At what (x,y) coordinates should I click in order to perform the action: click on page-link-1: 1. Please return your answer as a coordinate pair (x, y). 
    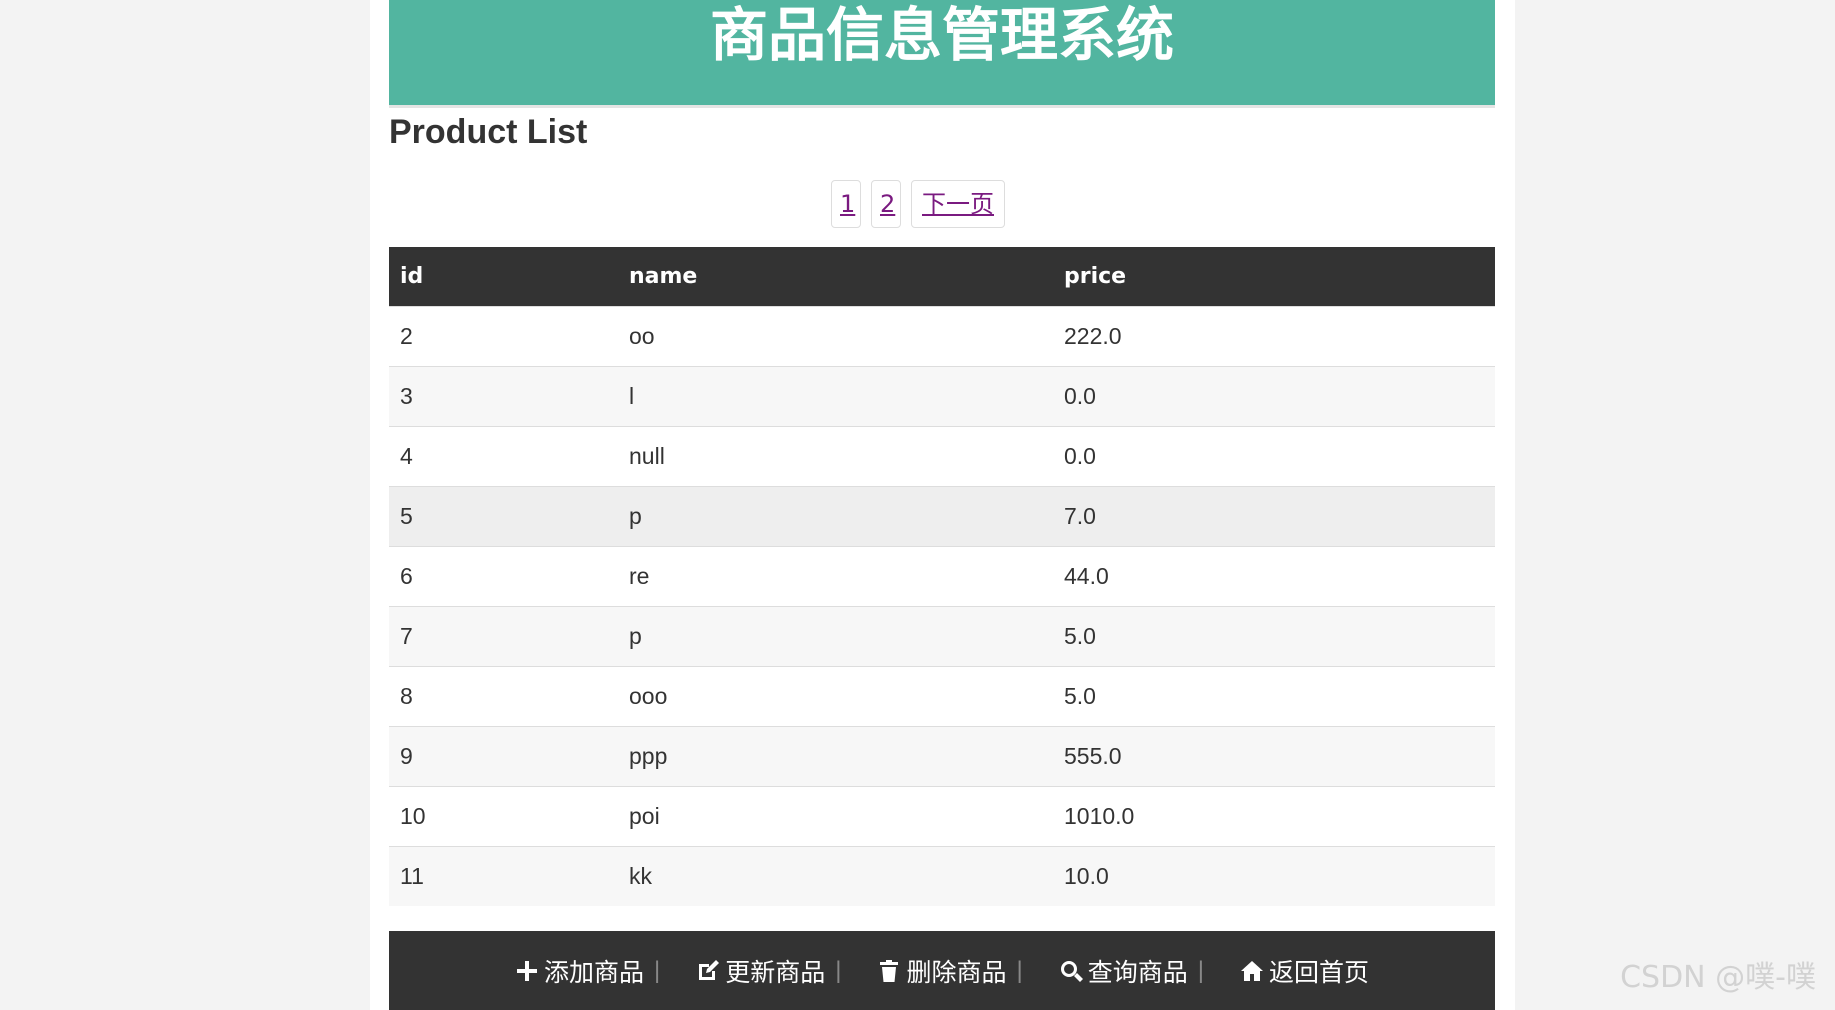
    Looking at the image, I should click on (846, 204).